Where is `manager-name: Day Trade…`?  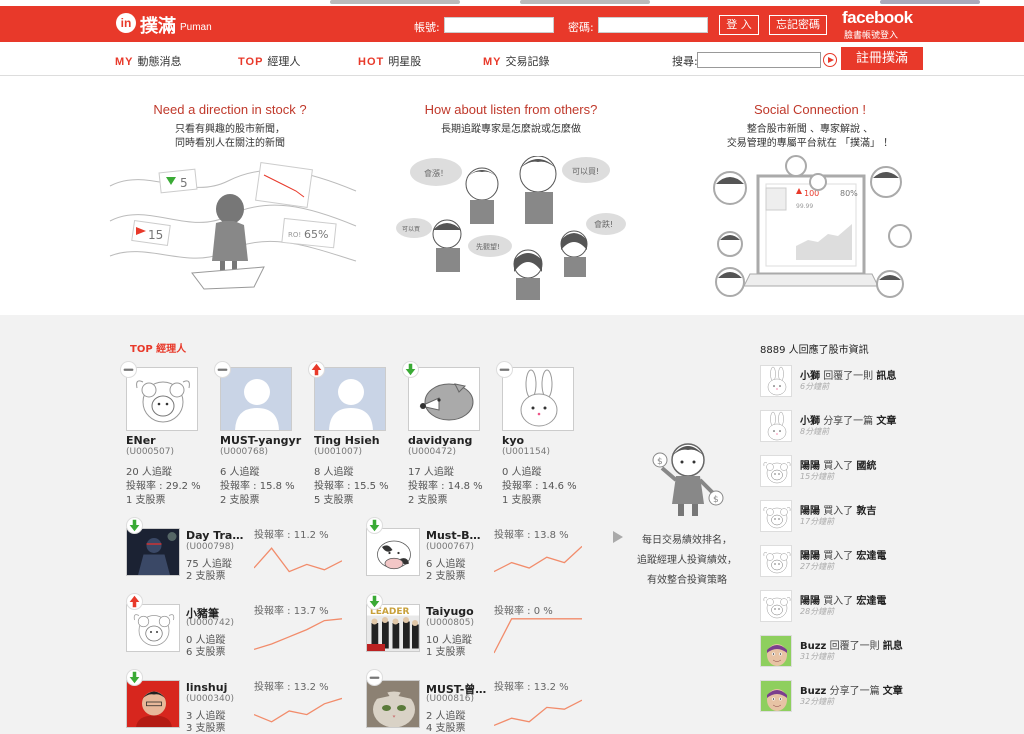
manager-name: Day Trade… is located at coordinates (217, 535).